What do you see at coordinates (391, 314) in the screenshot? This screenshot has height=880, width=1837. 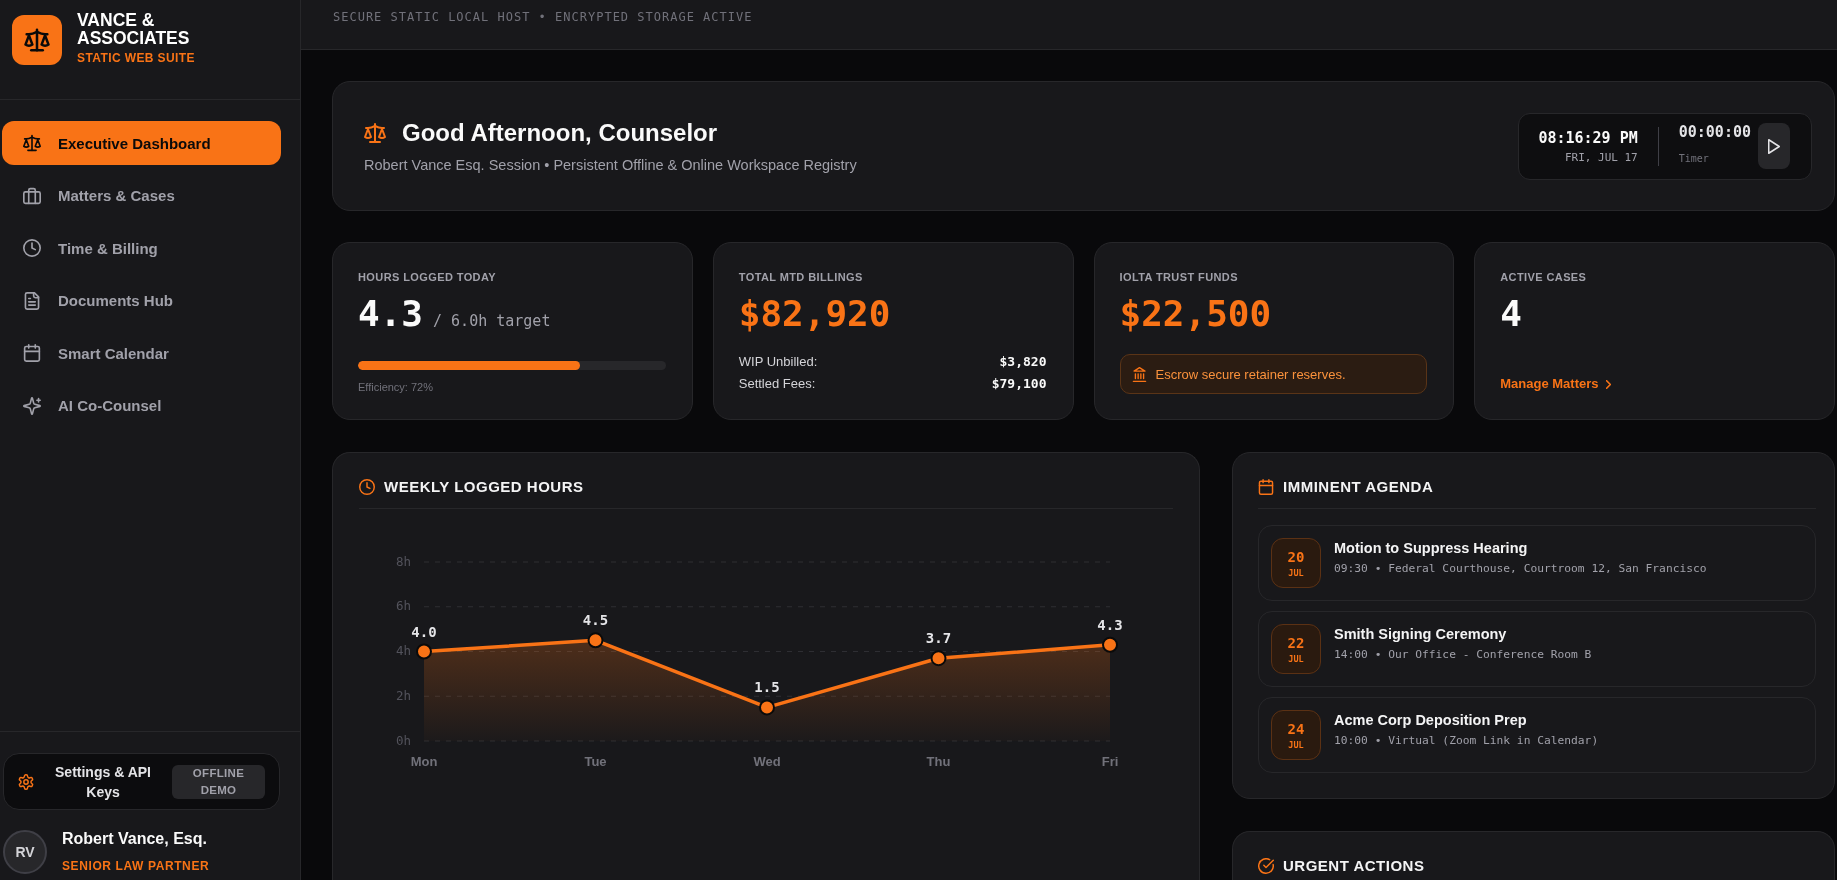 I see `stat-value: 4.3` at bounding box center [391, 314].